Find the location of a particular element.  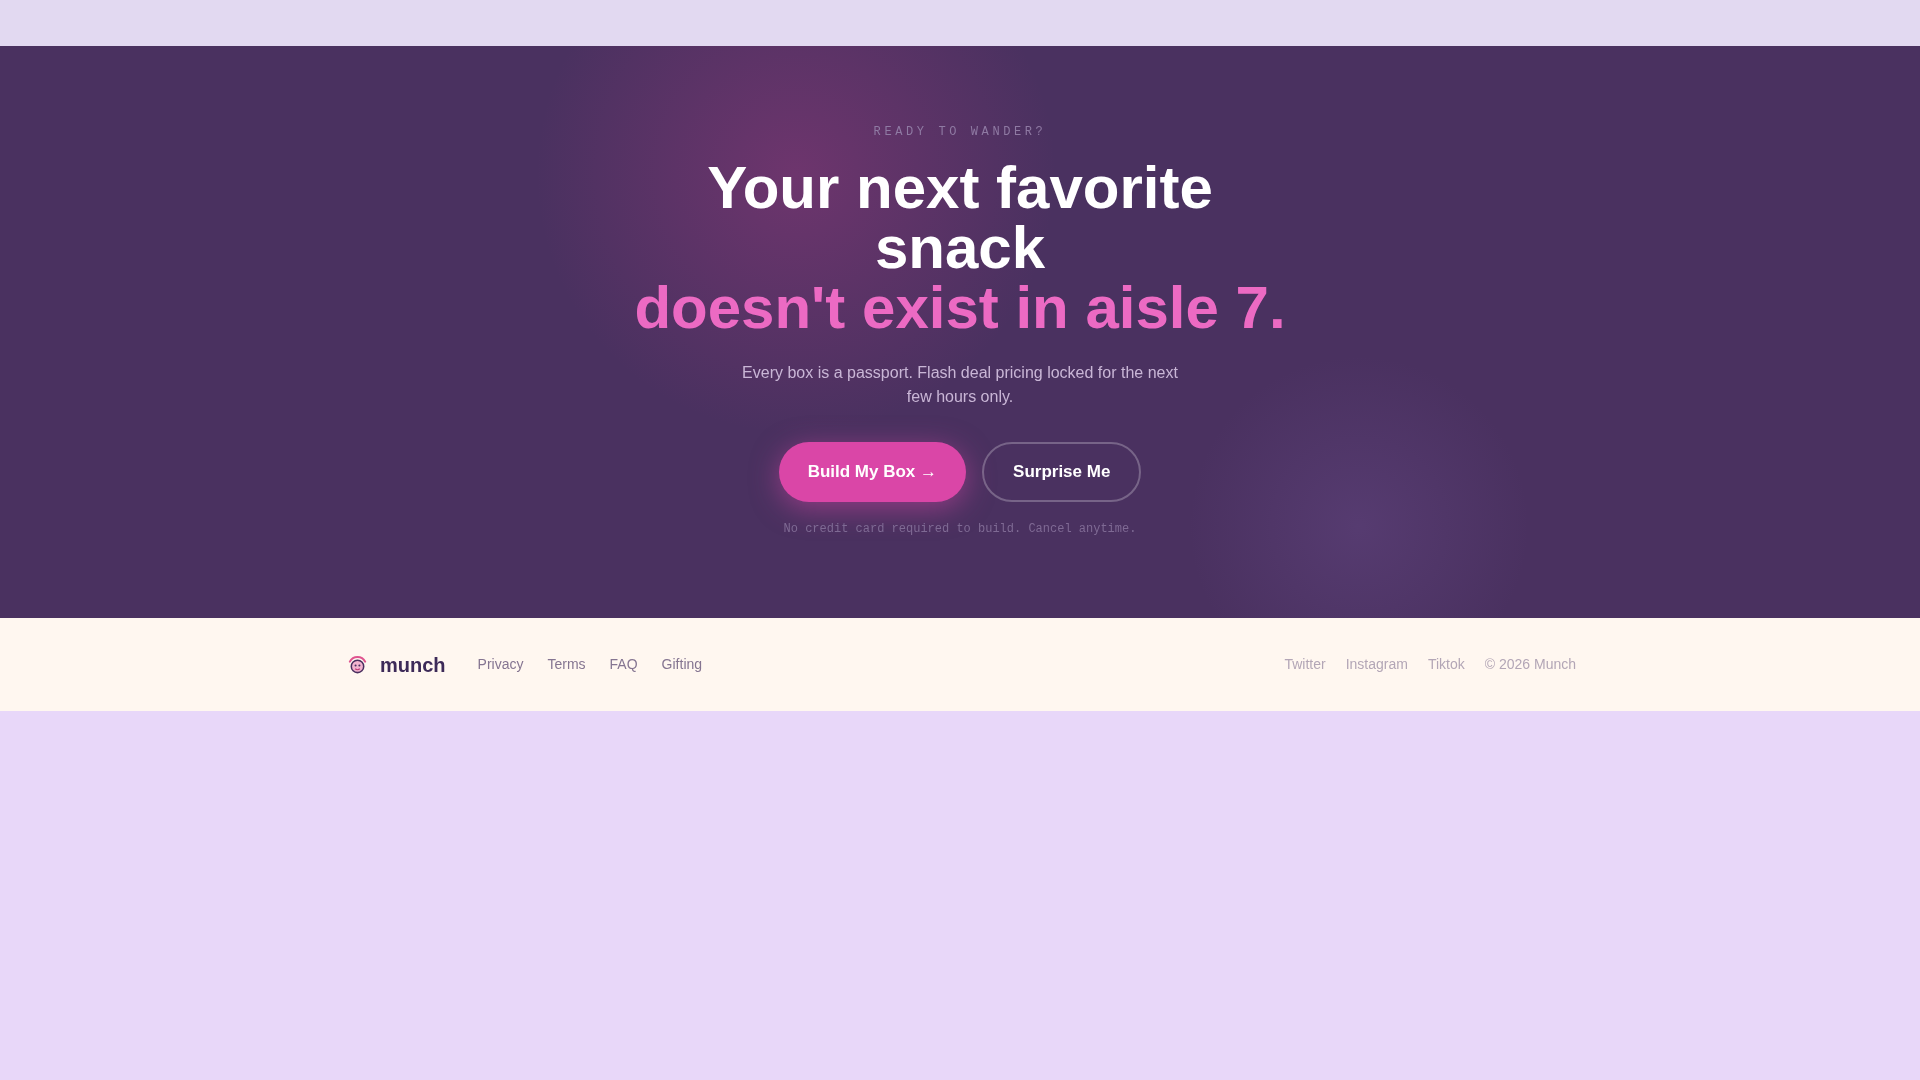

social-link: Twitter is located at coordinates (1305, 664).